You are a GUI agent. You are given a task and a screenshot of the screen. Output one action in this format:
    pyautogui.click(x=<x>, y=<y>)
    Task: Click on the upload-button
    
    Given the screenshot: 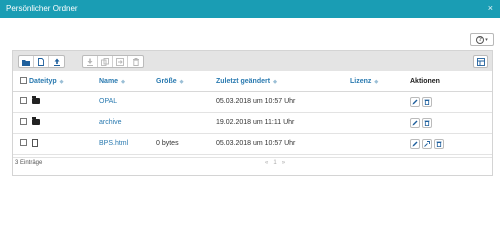 What is the action you would take?
    pyautogui.click(x=56, y=61)
    